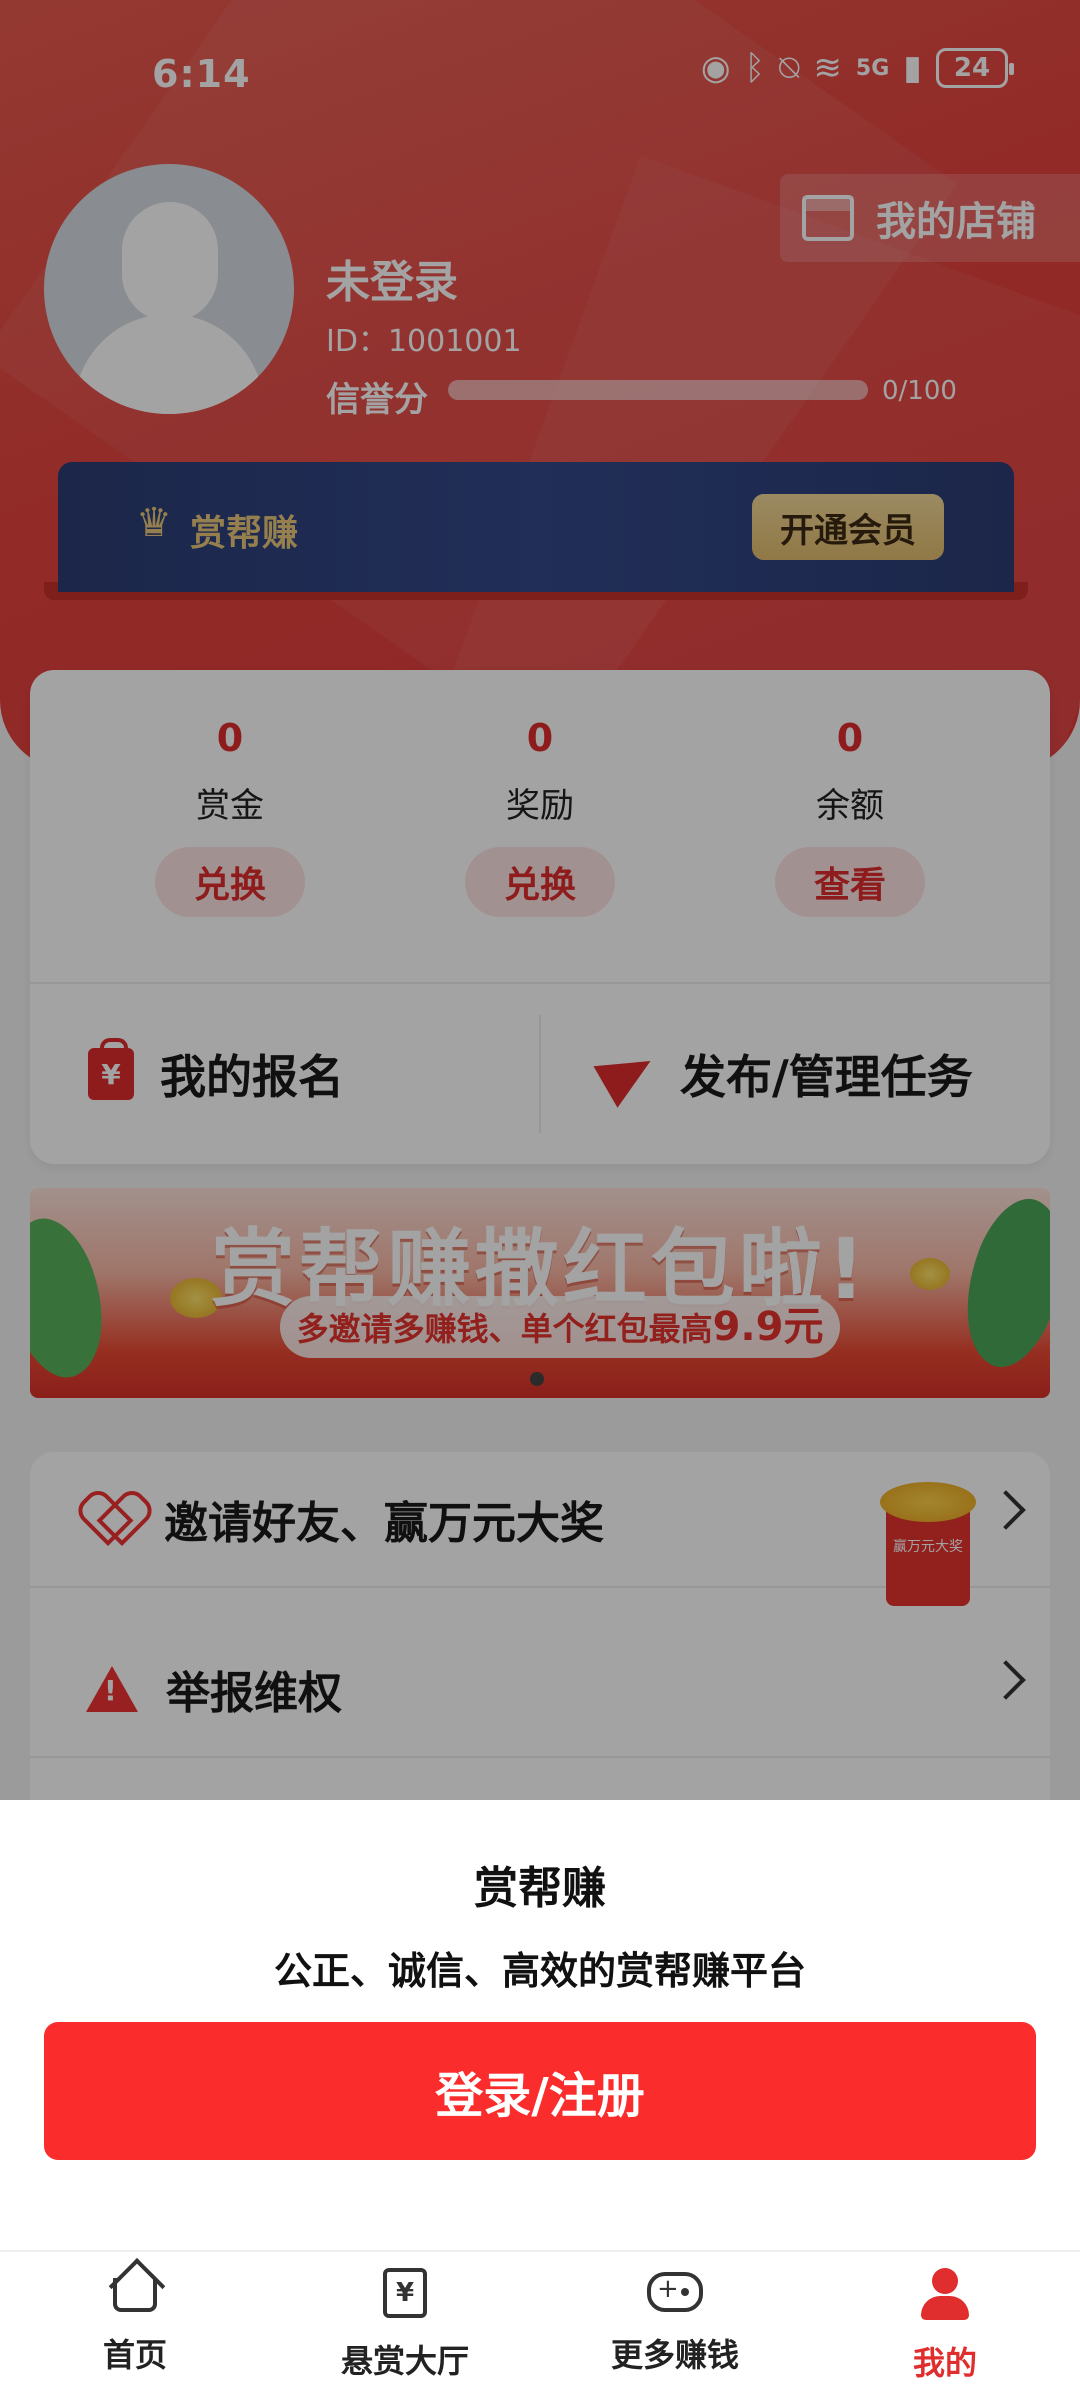 This screenshot has height=2400, width=1080. I want to click on tab-label: 我的, so click(944, 2363).